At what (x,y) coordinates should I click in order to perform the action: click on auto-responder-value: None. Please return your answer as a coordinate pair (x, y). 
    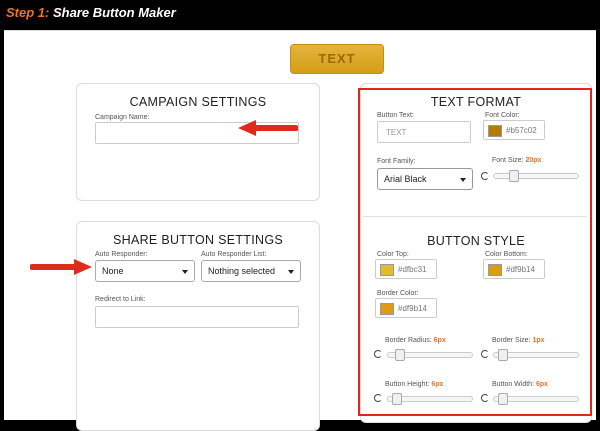
    Looking at the image, I should click on (113, 271).